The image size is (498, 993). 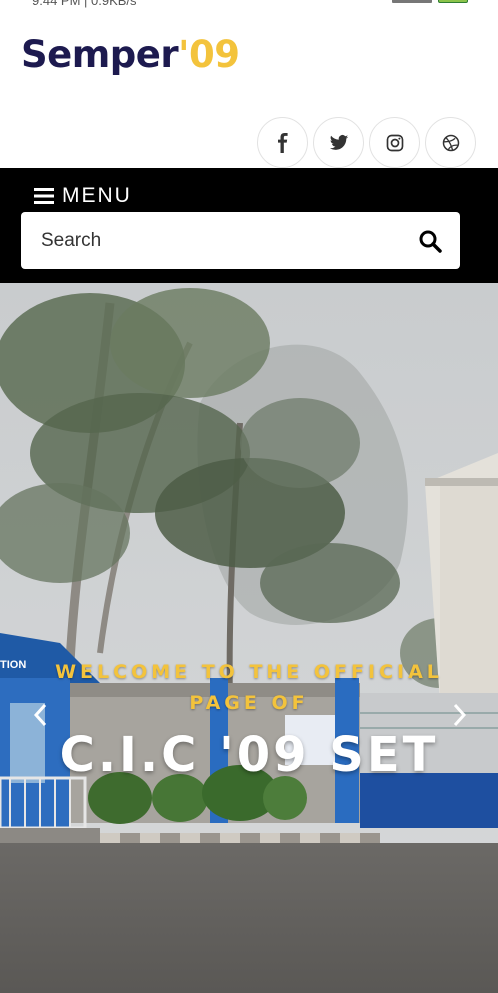 I want to click on menu-toggle: MENU, so click(x=83, y=196).